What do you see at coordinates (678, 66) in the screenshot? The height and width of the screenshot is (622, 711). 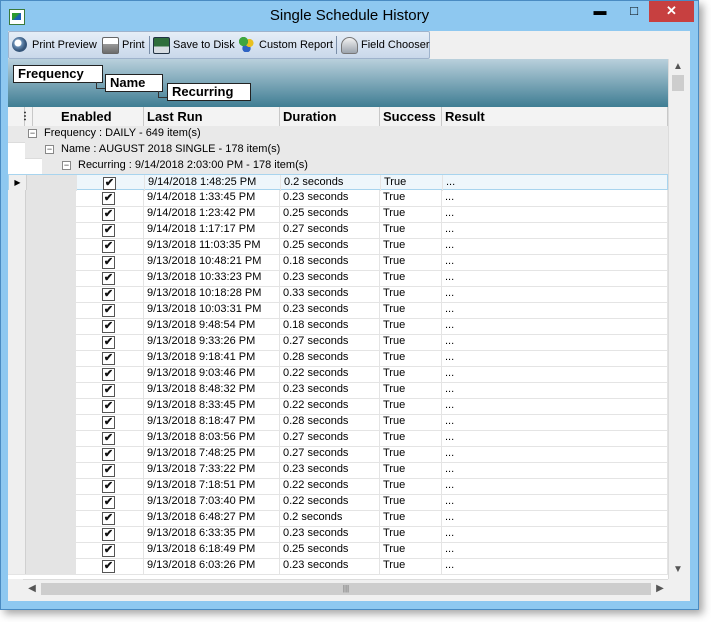 I see `scroll-up-arrow-icon: ▲` at bounding box center [678, 66].